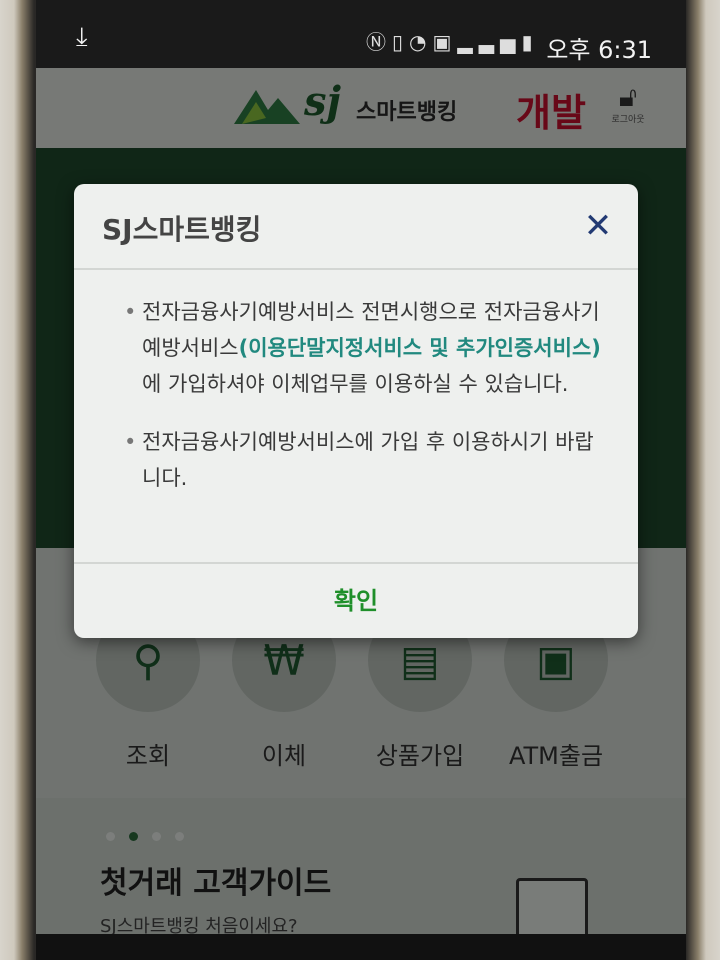 This screenshot has height=960, width=720. Describe the element at coordinates (379, 42) in the screenshot. I see `nfc-icon: Ⓝ` at that location.